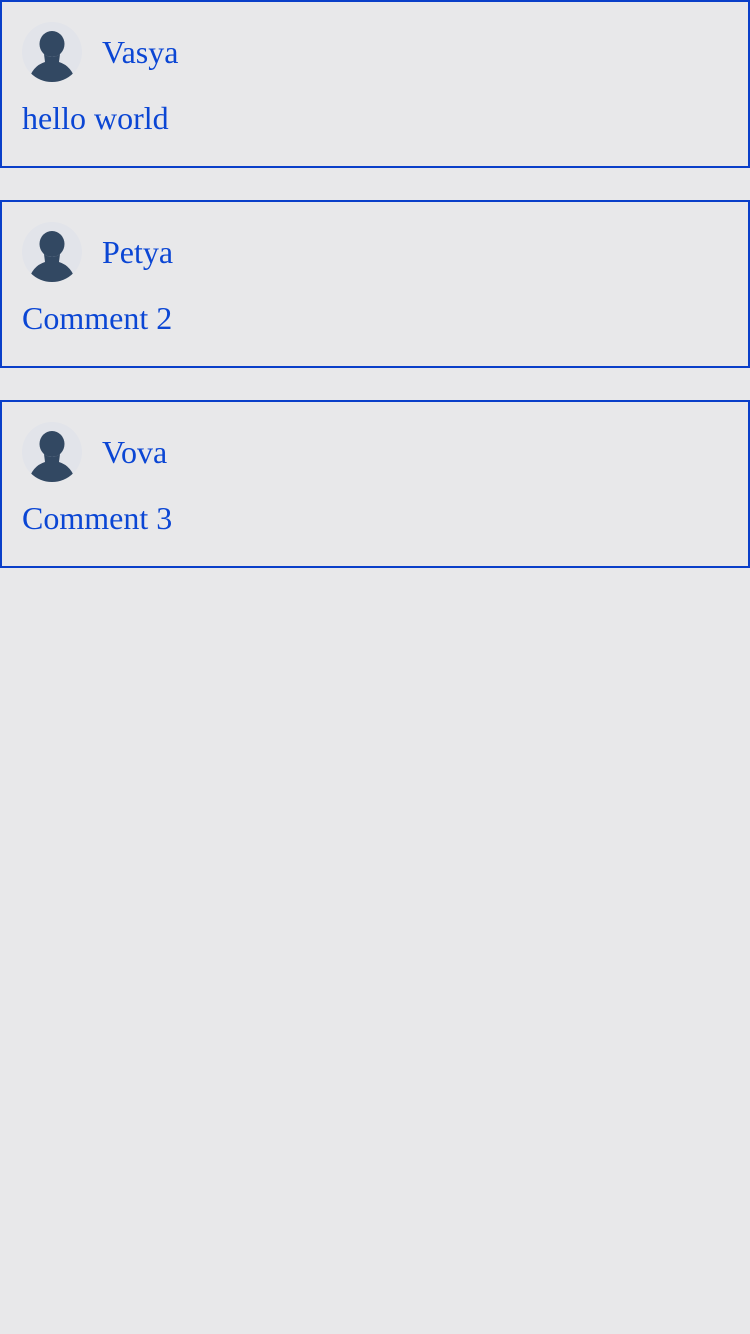 The height and width of the screenshot is (1334, 750). What do you see at coordinates (375, 84) in the screenshot?
I see `comment-card: Vasya hello world` at bounding box center [375, 84].